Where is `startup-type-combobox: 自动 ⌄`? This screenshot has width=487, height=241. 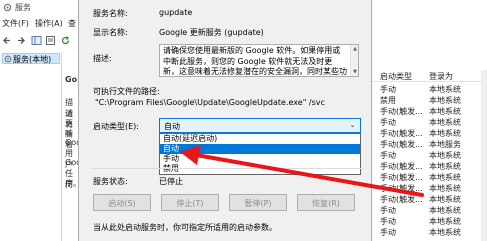
startup-type-combobox: 自动 ⌄ is located at coordinates (260, 125).